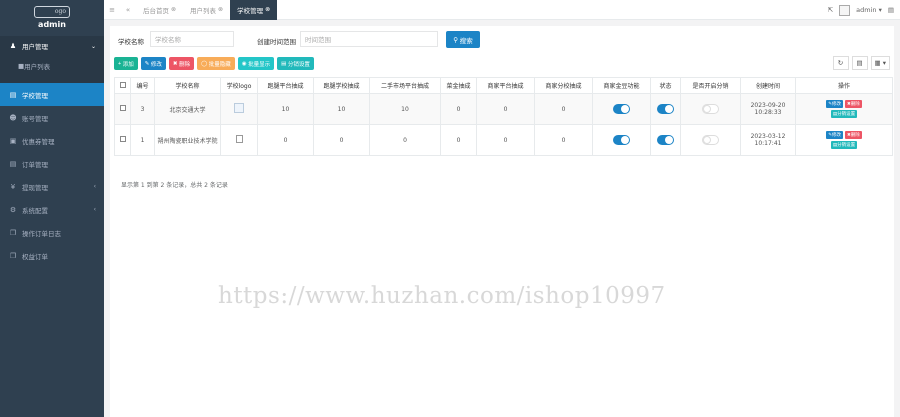  Describe the element at coordinates (38, 141) in the screenshot. I see `sidebar-item-label: 优惠券管理` at that location.